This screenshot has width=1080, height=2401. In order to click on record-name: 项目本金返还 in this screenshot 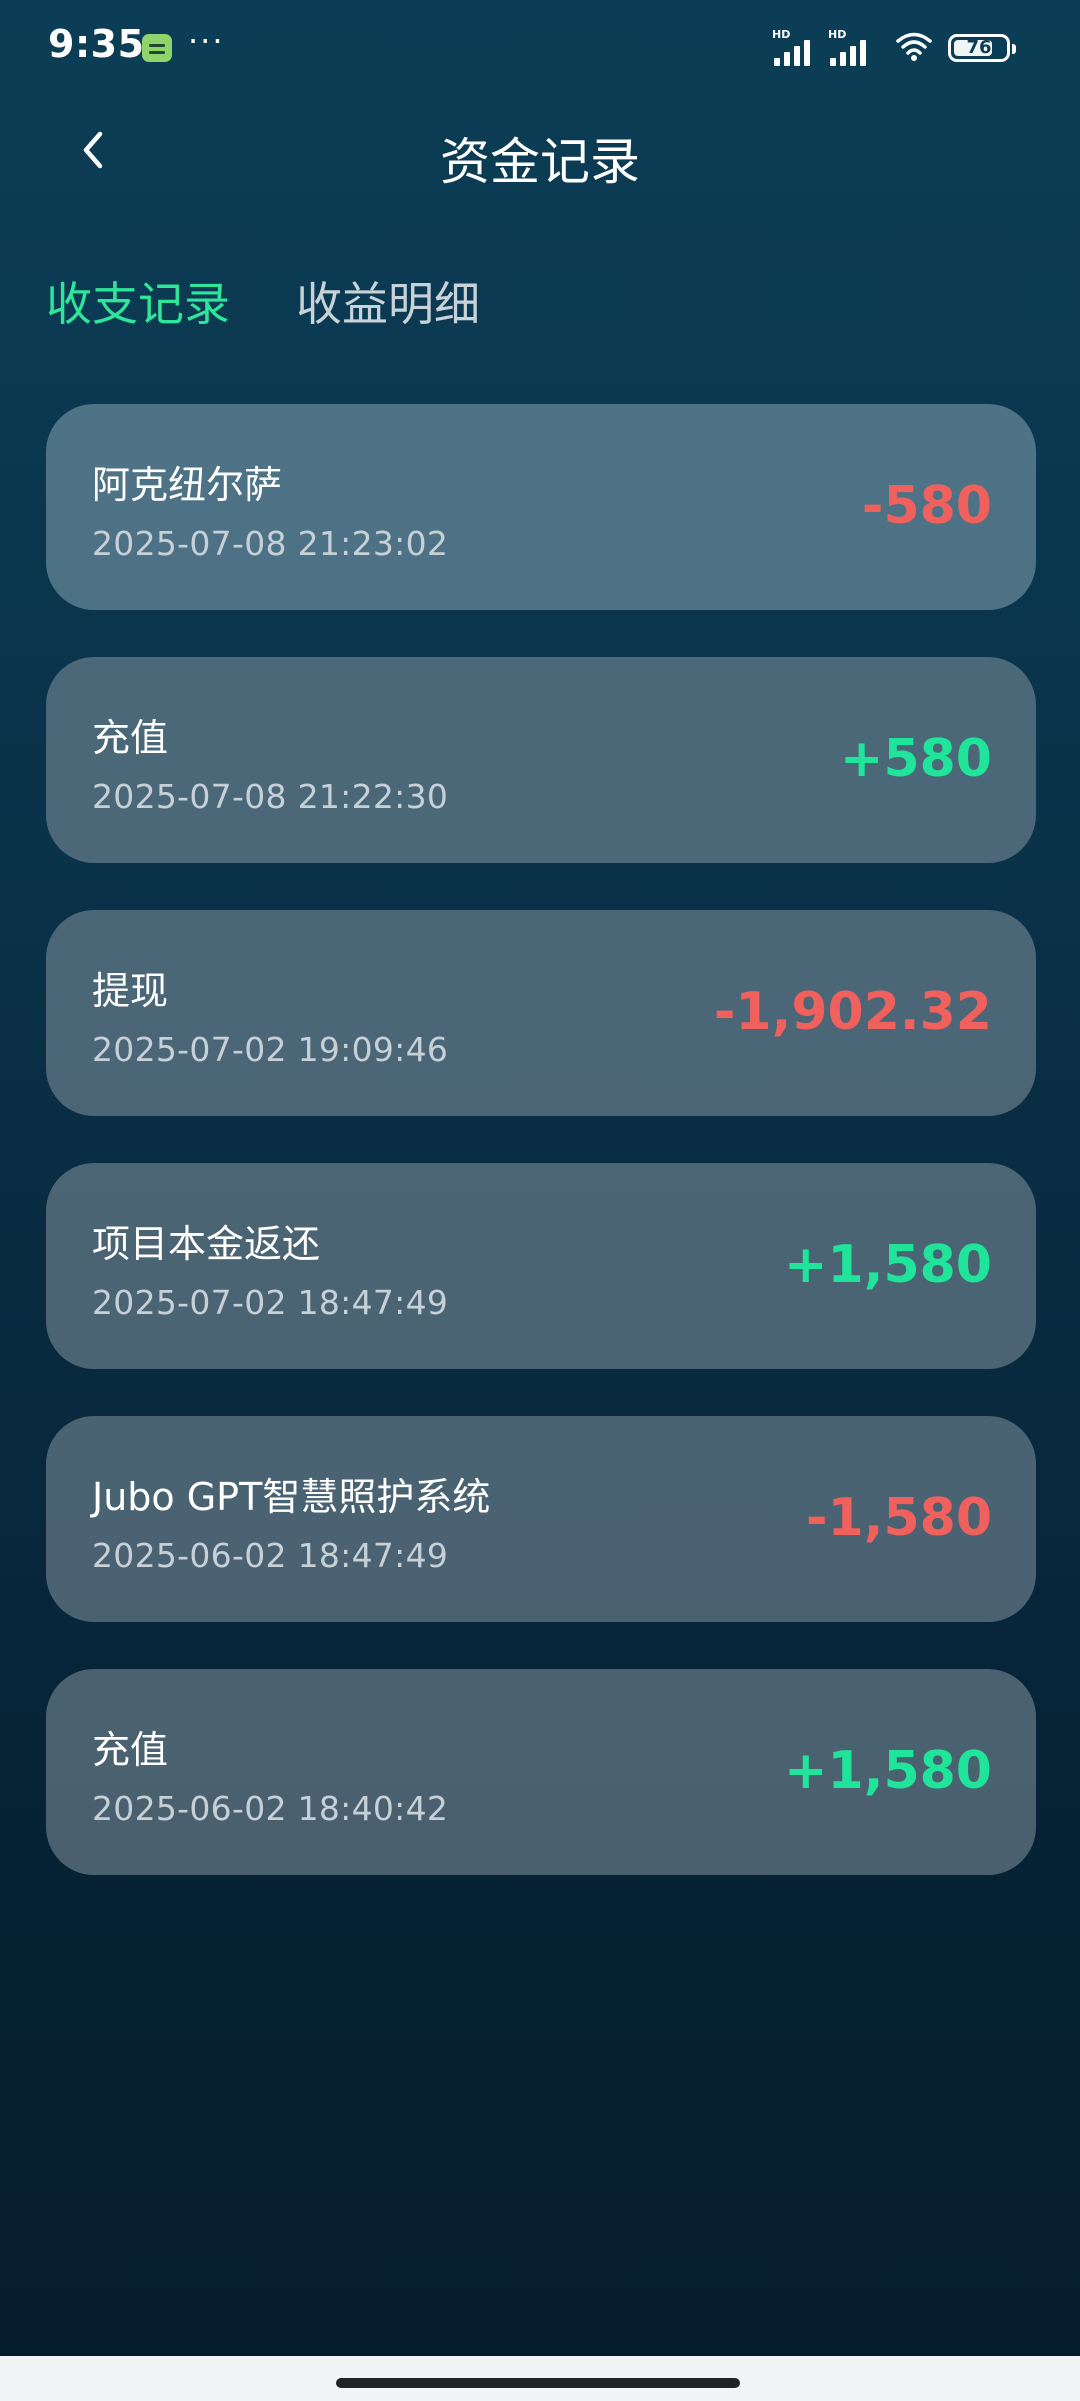, I will do `click(206, 1244)`.